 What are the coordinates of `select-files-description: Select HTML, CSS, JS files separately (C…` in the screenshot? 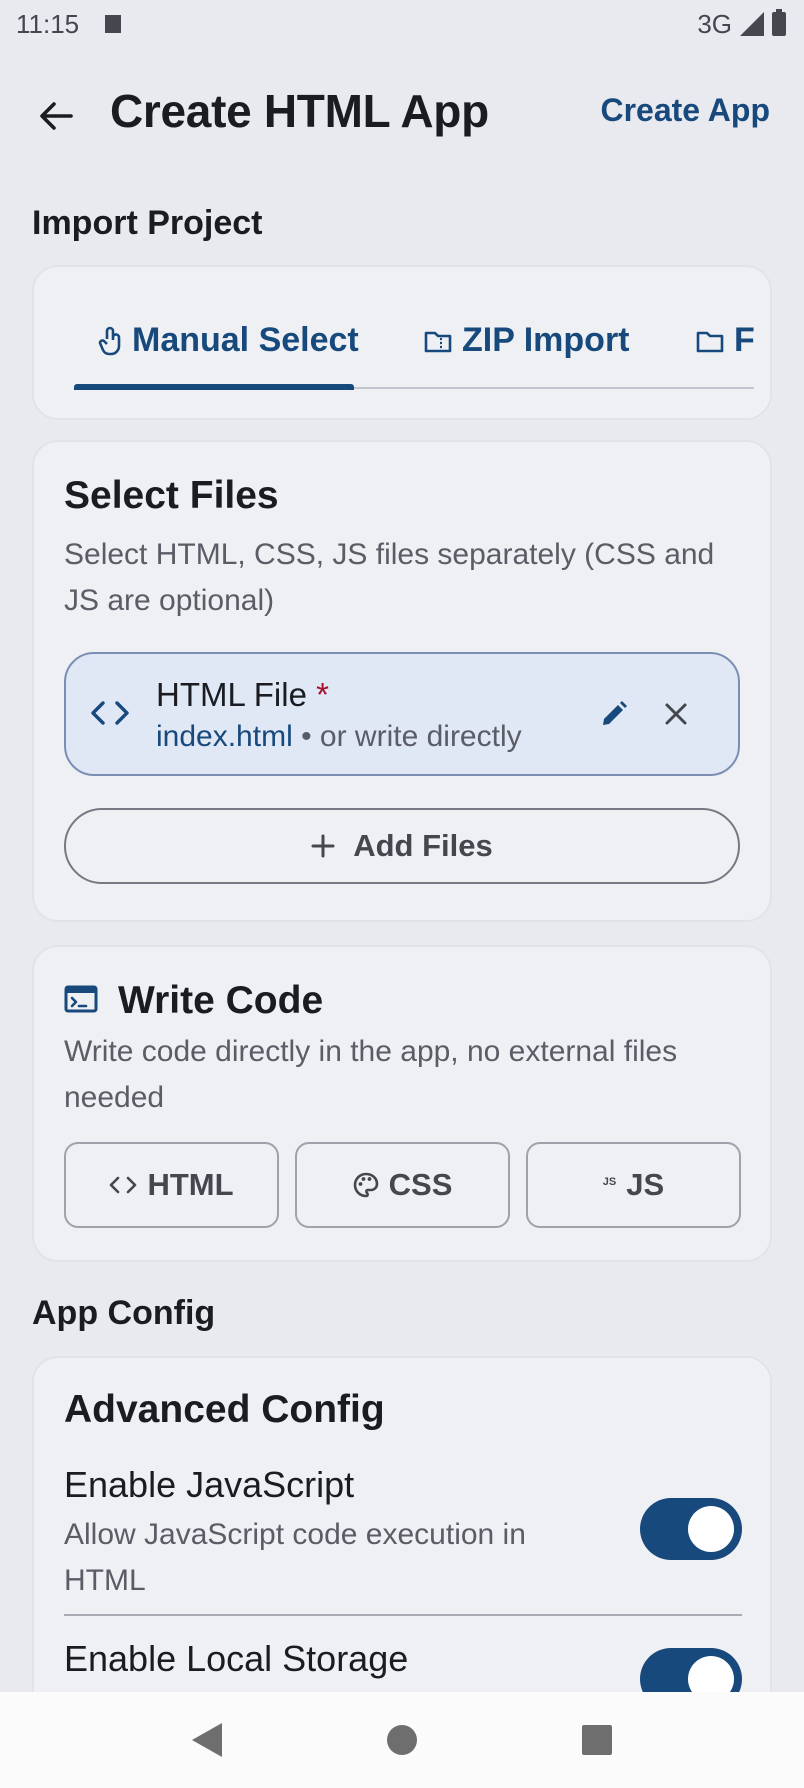 It's located at (389, 577).